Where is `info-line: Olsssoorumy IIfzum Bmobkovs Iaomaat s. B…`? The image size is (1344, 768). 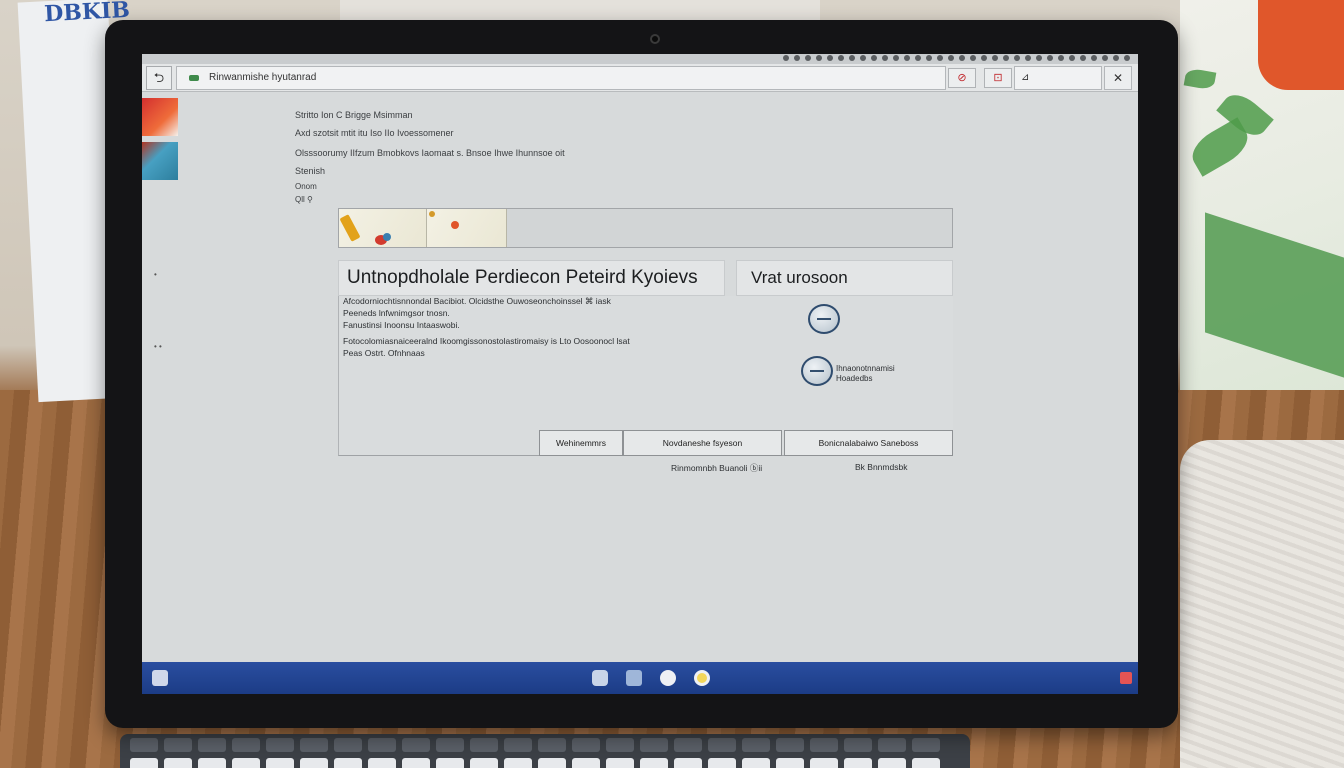
info-line: Olsssoorumy IIfzum Bmobkovs Iaomaat s. B… is located at coordinates (430, 153).